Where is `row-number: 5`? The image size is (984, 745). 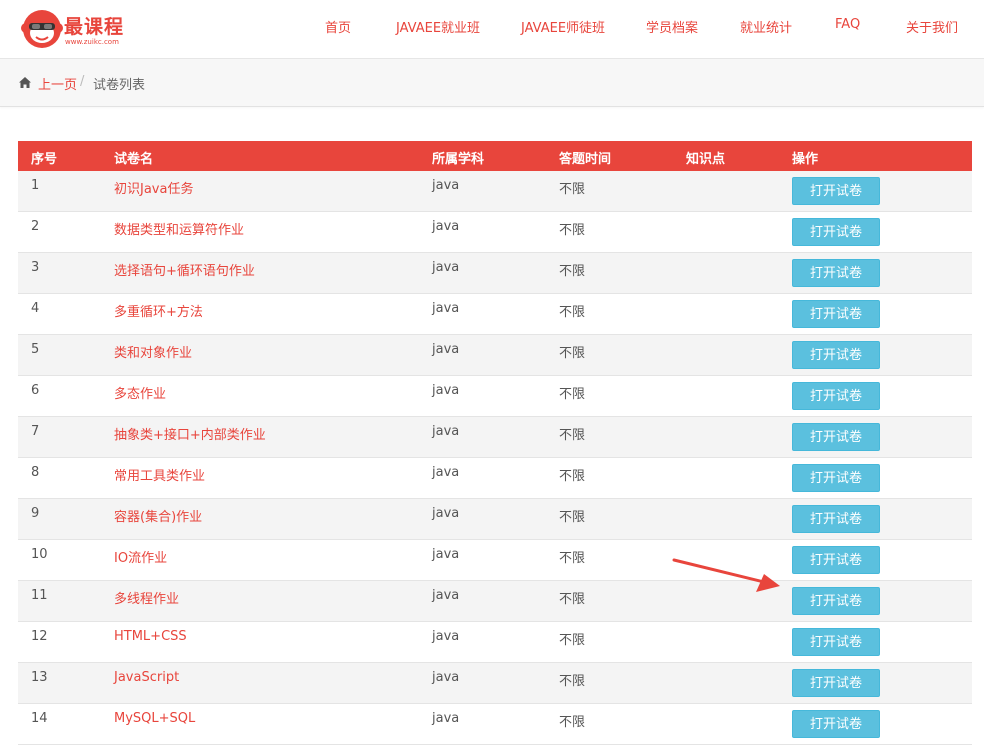
row-number: 5 is located at coordinates (35, 349).